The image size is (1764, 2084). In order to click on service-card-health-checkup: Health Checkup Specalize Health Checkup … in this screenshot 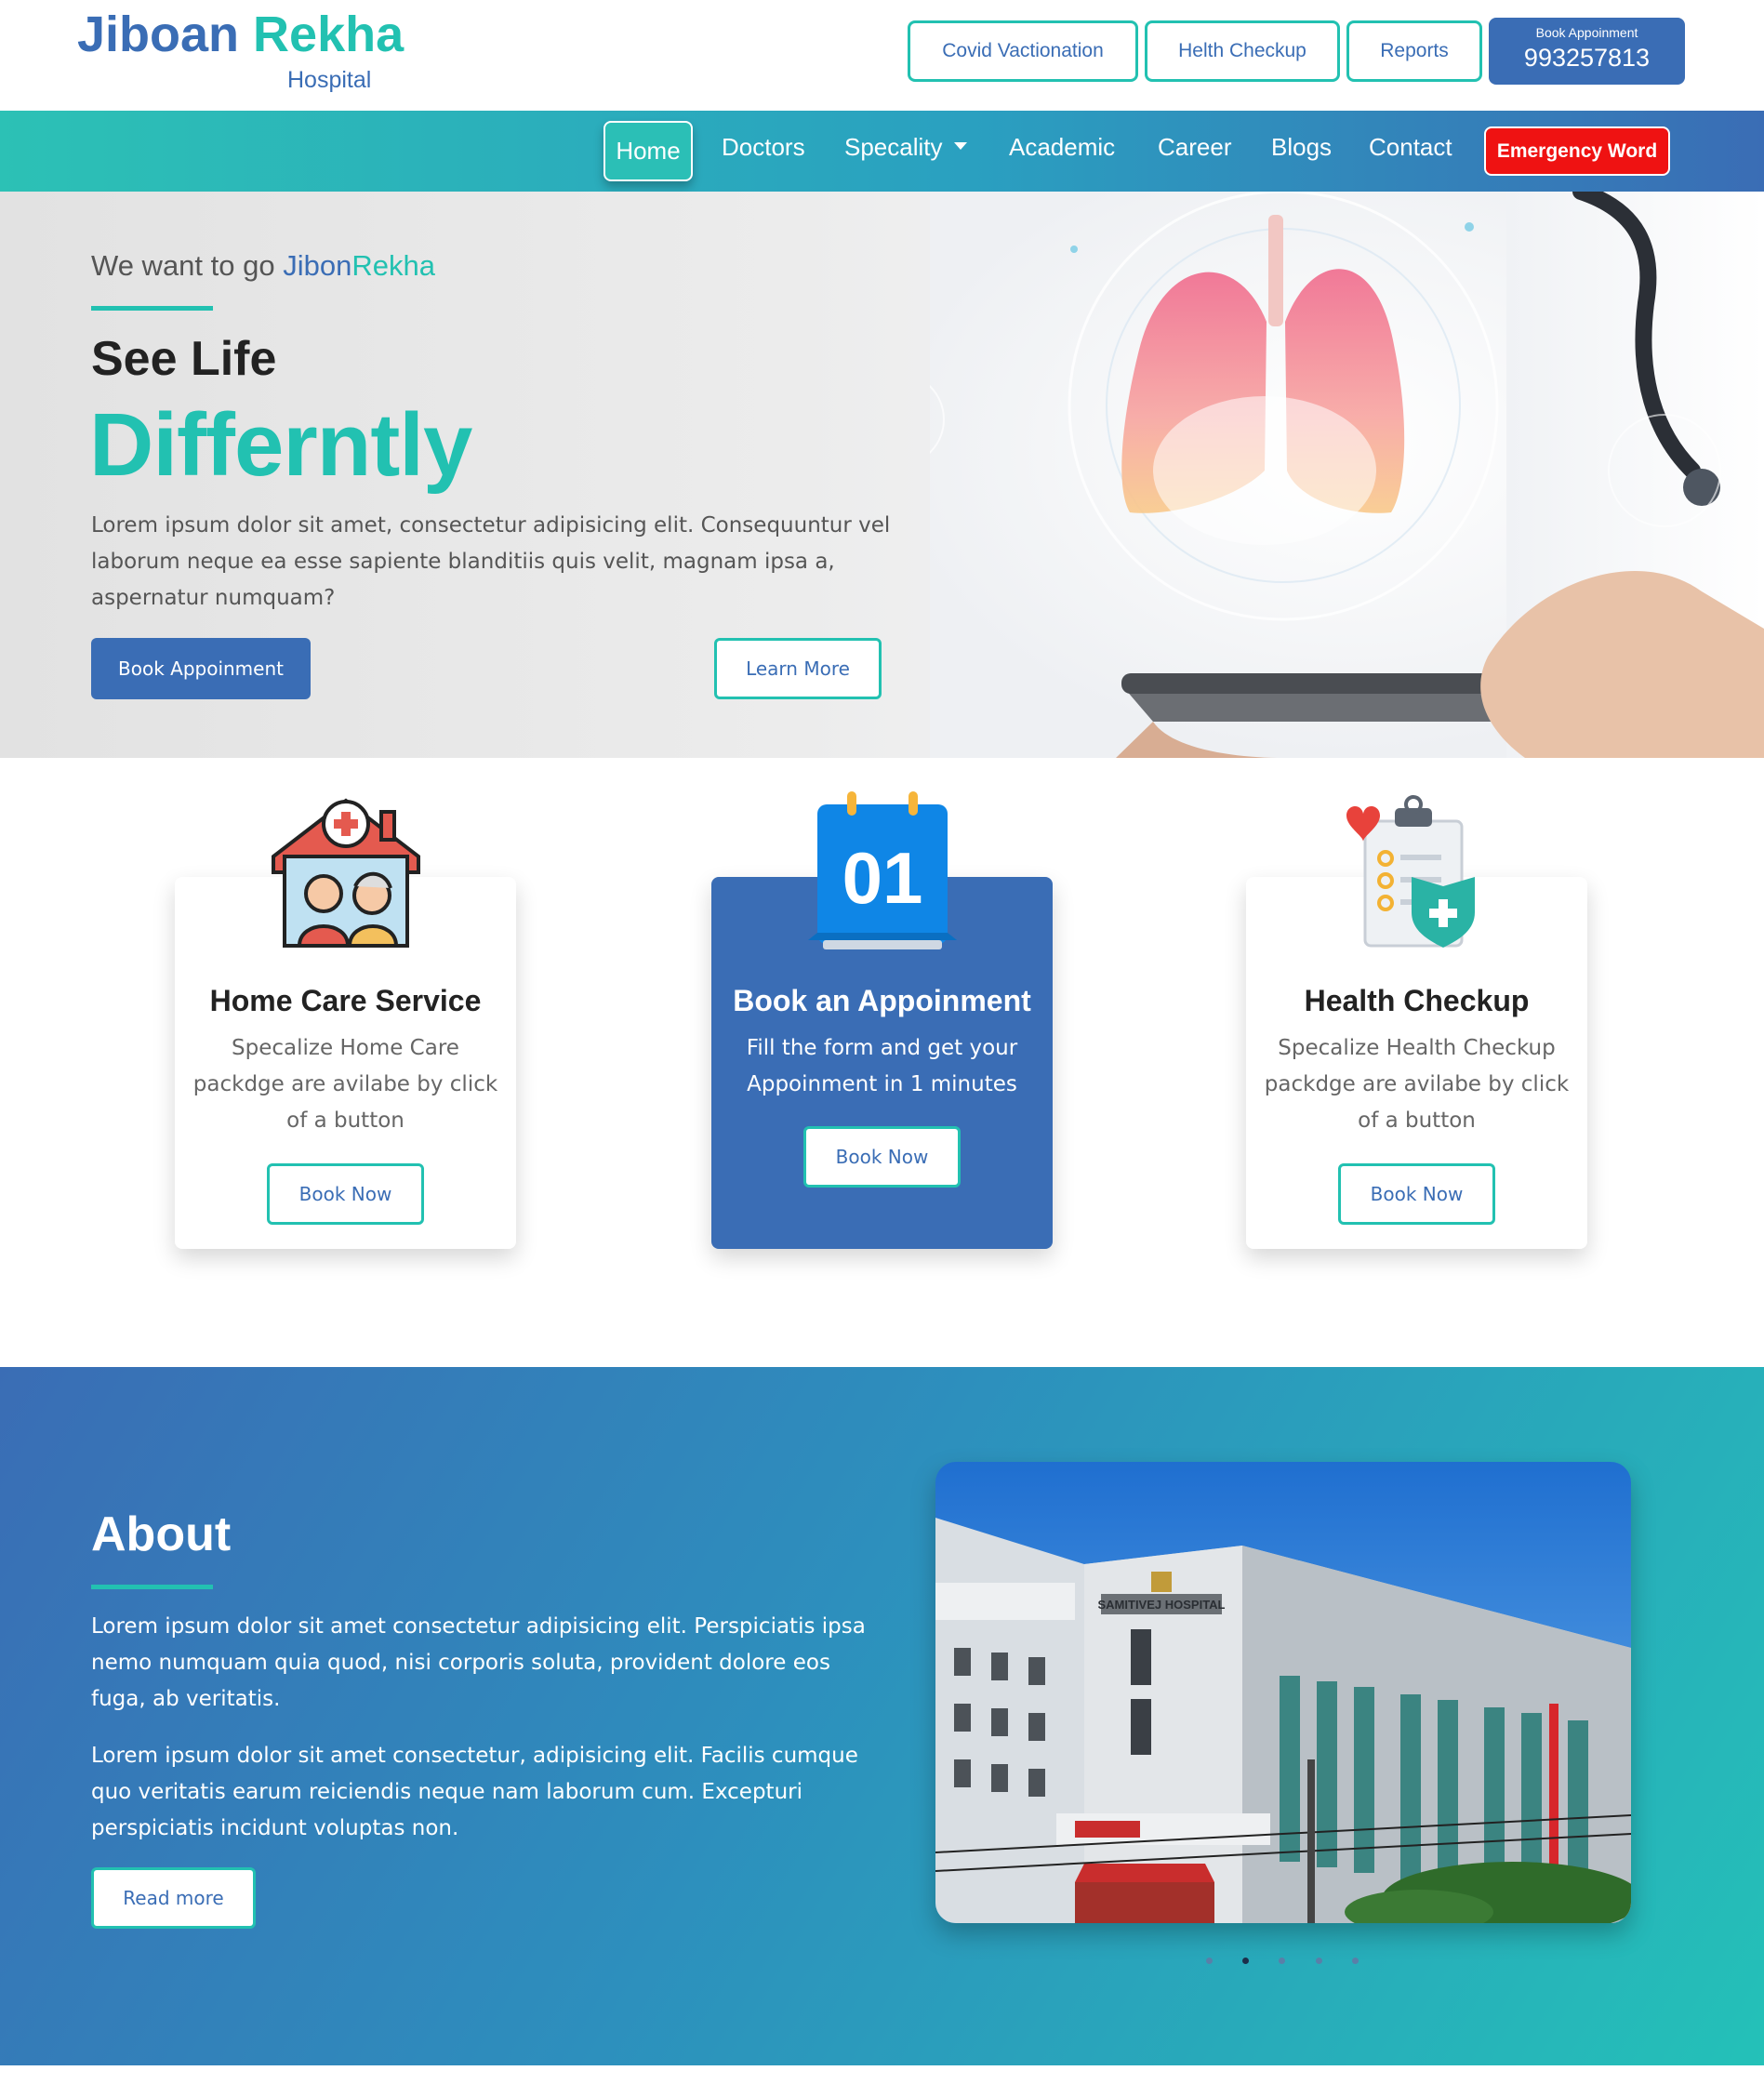, I will do `click(1416, 1022)`.